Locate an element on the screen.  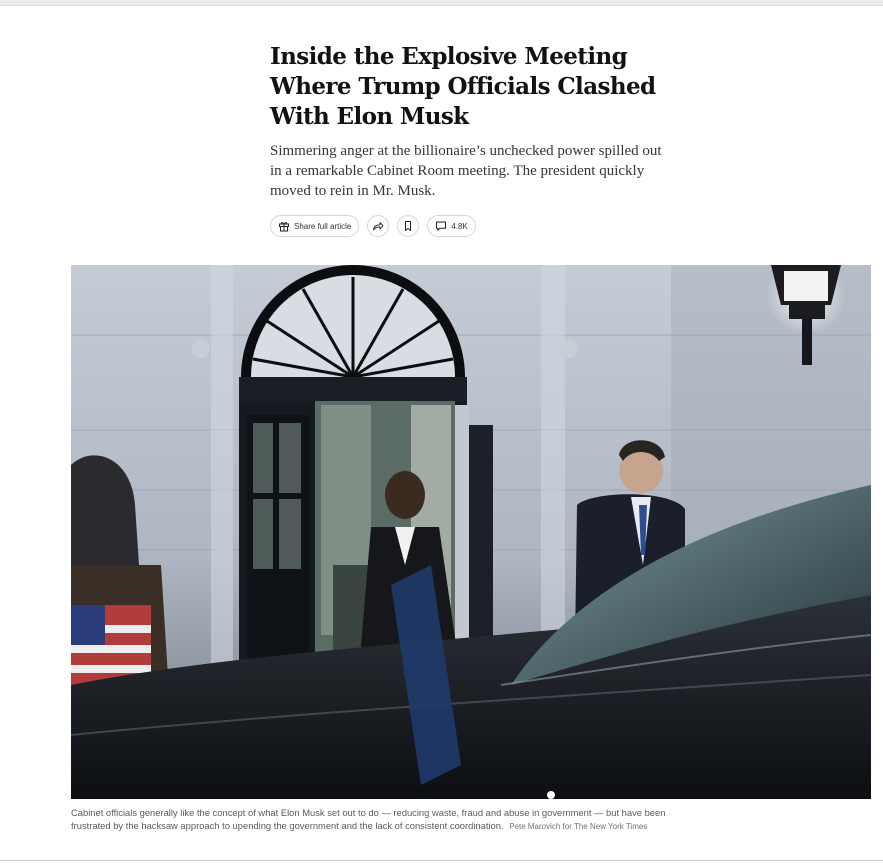
share-full-article-label: Share full article is located at coordinates (323, 226).